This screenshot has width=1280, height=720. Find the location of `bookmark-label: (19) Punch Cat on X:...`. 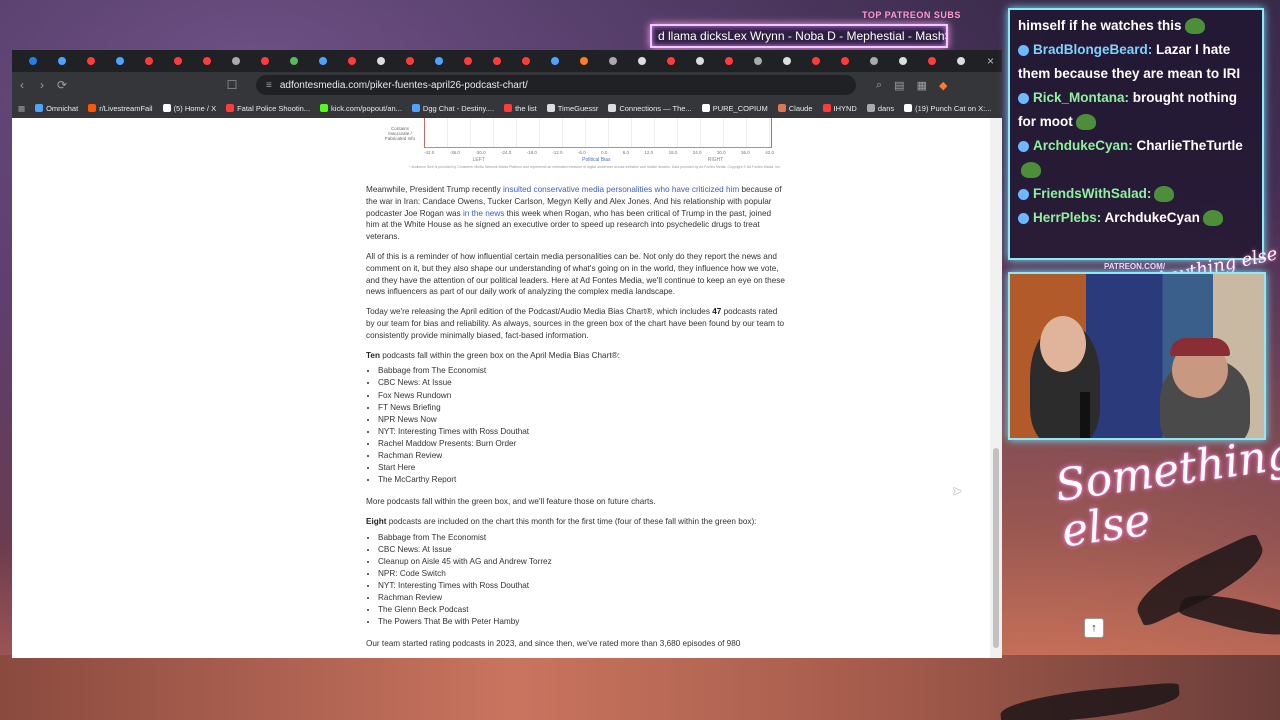

bookmark-label: (19) Punch Cat on X:... is located at coordinates (953, 108).